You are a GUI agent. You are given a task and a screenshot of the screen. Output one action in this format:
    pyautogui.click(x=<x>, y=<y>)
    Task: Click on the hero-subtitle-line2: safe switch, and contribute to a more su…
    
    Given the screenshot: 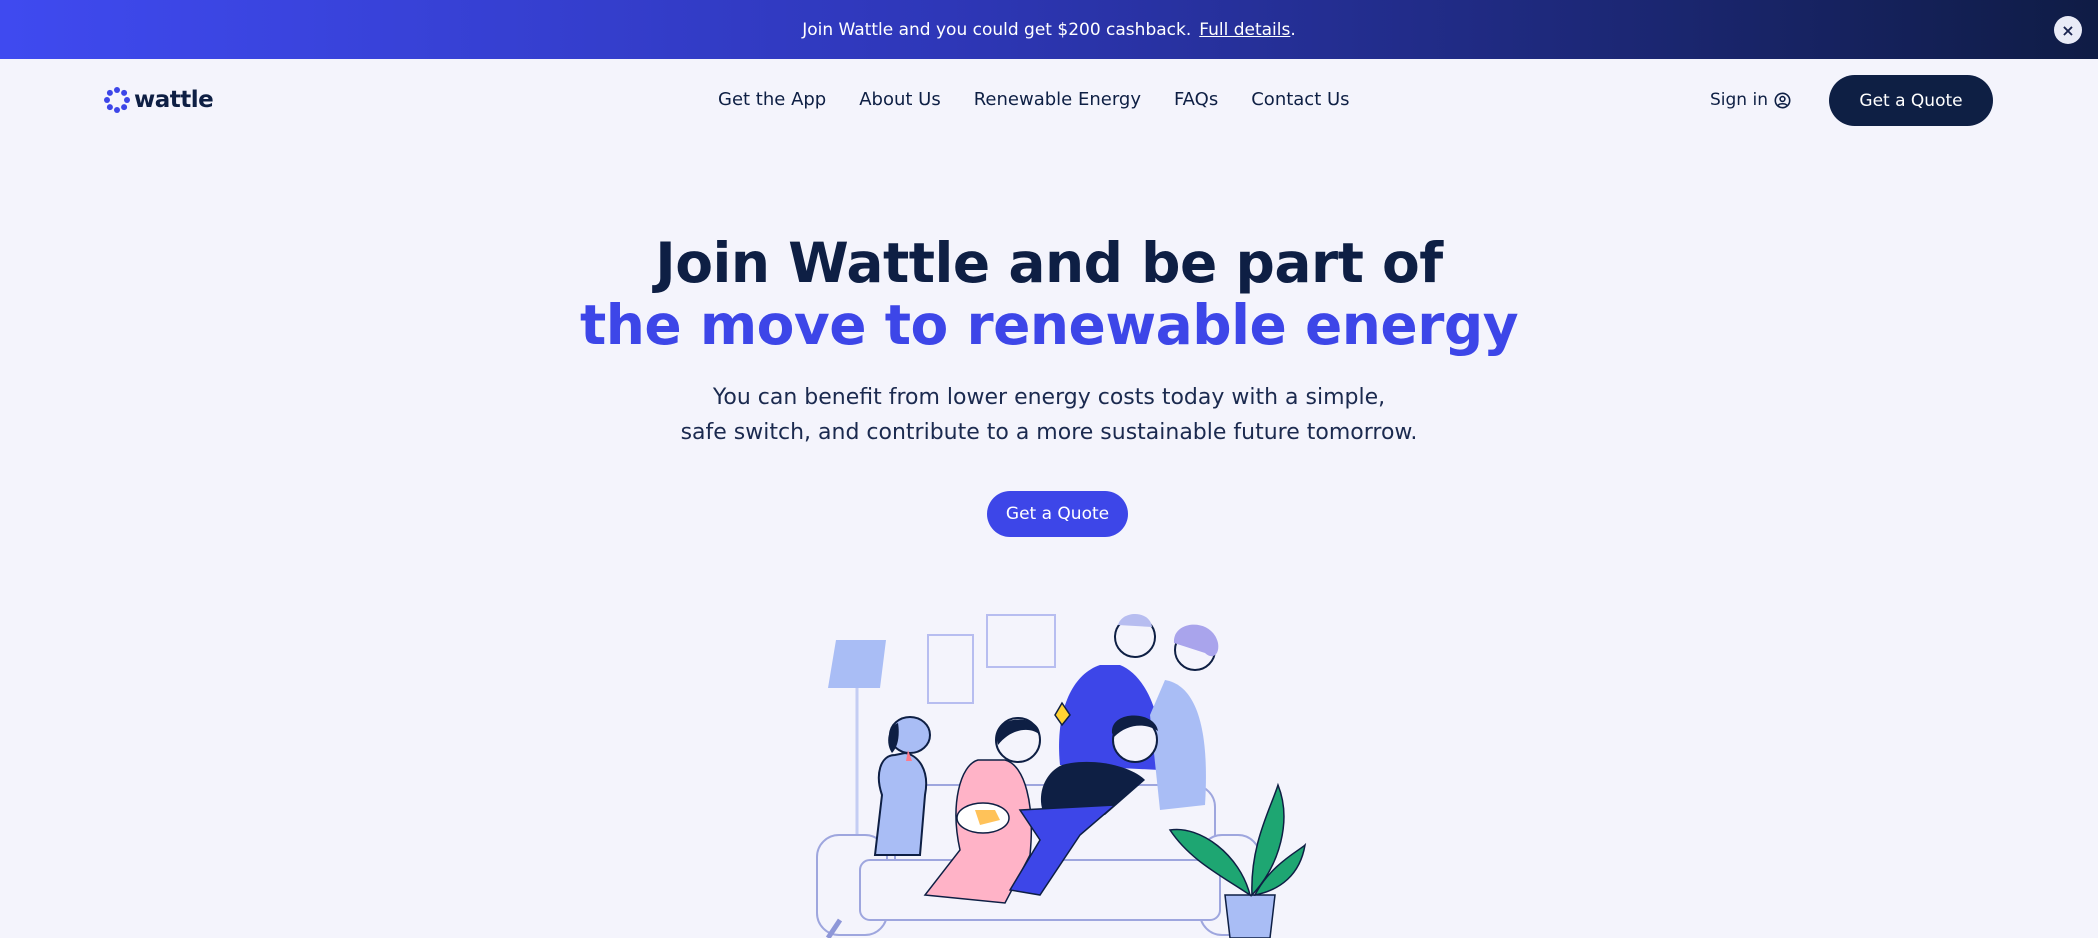 What is the action you would take?
    pyautogui.click(x=1049, y=432)
    